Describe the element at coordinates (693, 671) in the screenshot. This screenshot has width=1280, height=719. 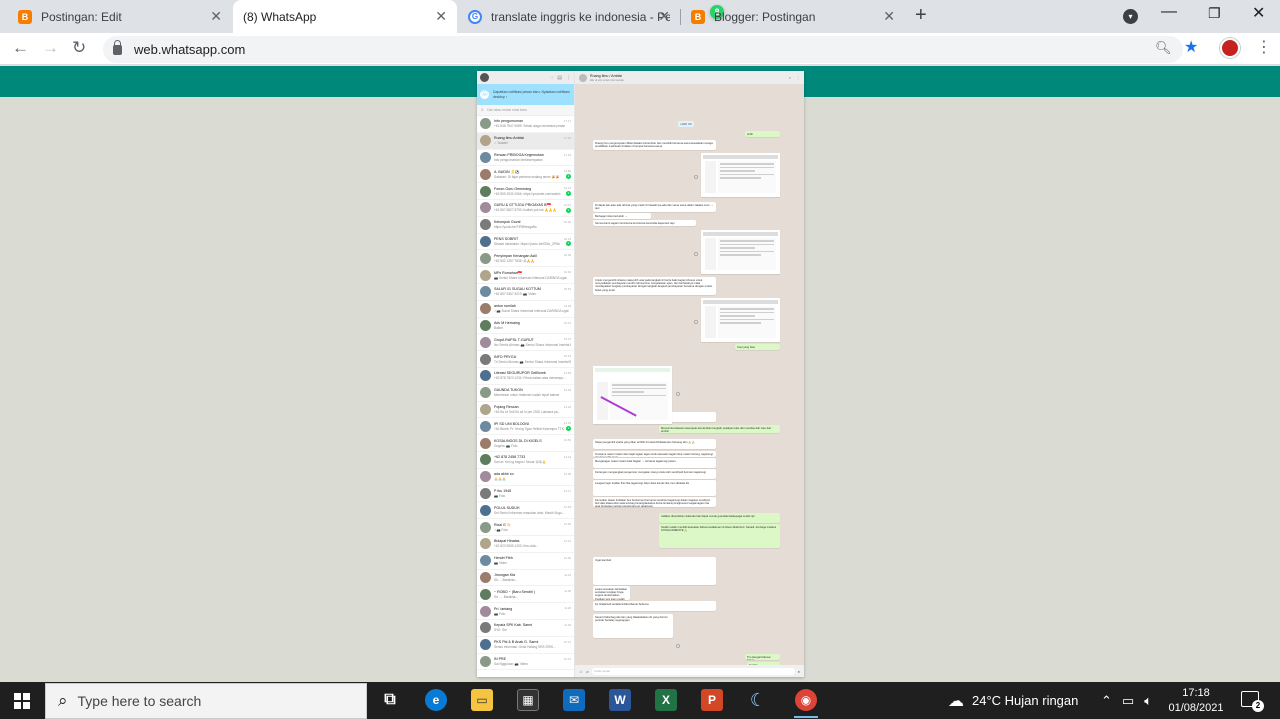
I see `message-input: Ketik pesan` at that location.